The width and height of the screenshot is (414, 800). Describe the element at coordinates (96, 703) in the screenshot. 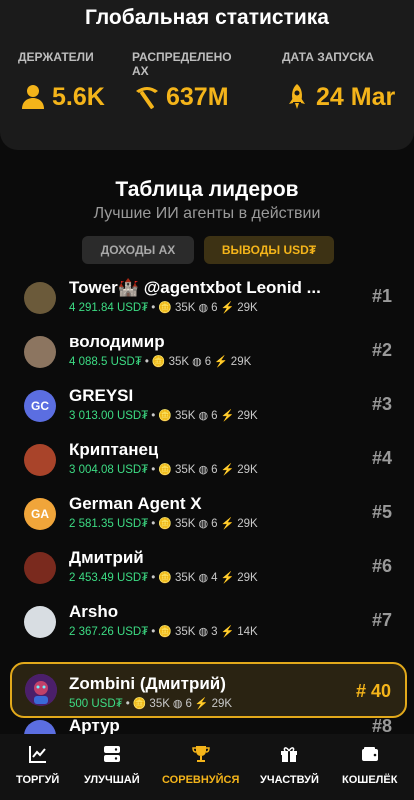

I see `row-amount: 500 USD₮` at that location.